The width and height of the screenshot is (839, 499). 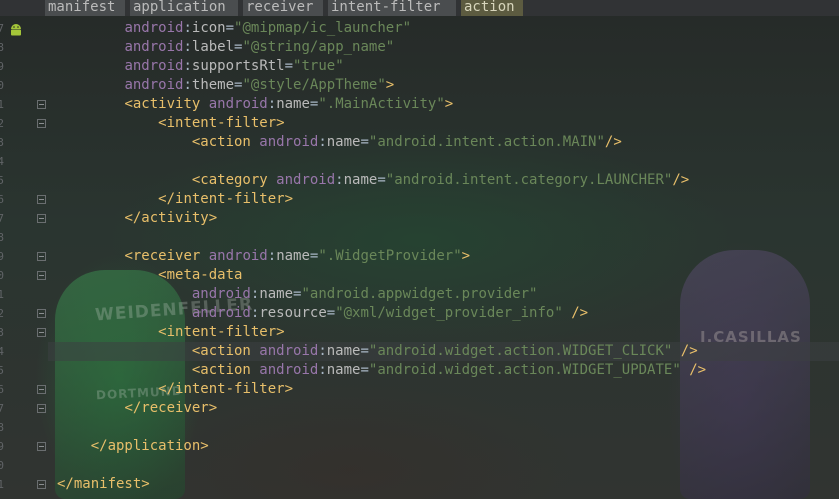 What do you see at coordinates (2, 218) in the screenshot?
I see `line-number: 7` at bounding box center [2, 218].